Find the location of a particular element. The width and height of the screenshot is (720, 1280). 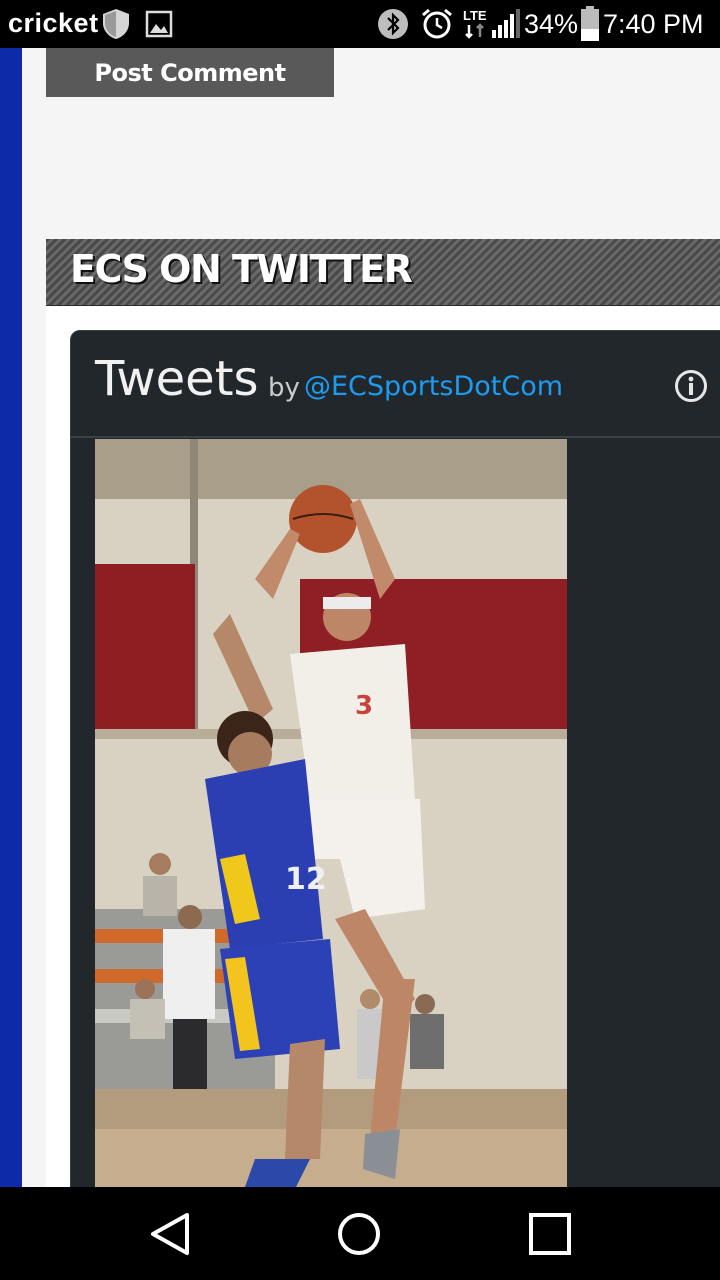

svg-text: 12 is located at coordinates (306, 879).